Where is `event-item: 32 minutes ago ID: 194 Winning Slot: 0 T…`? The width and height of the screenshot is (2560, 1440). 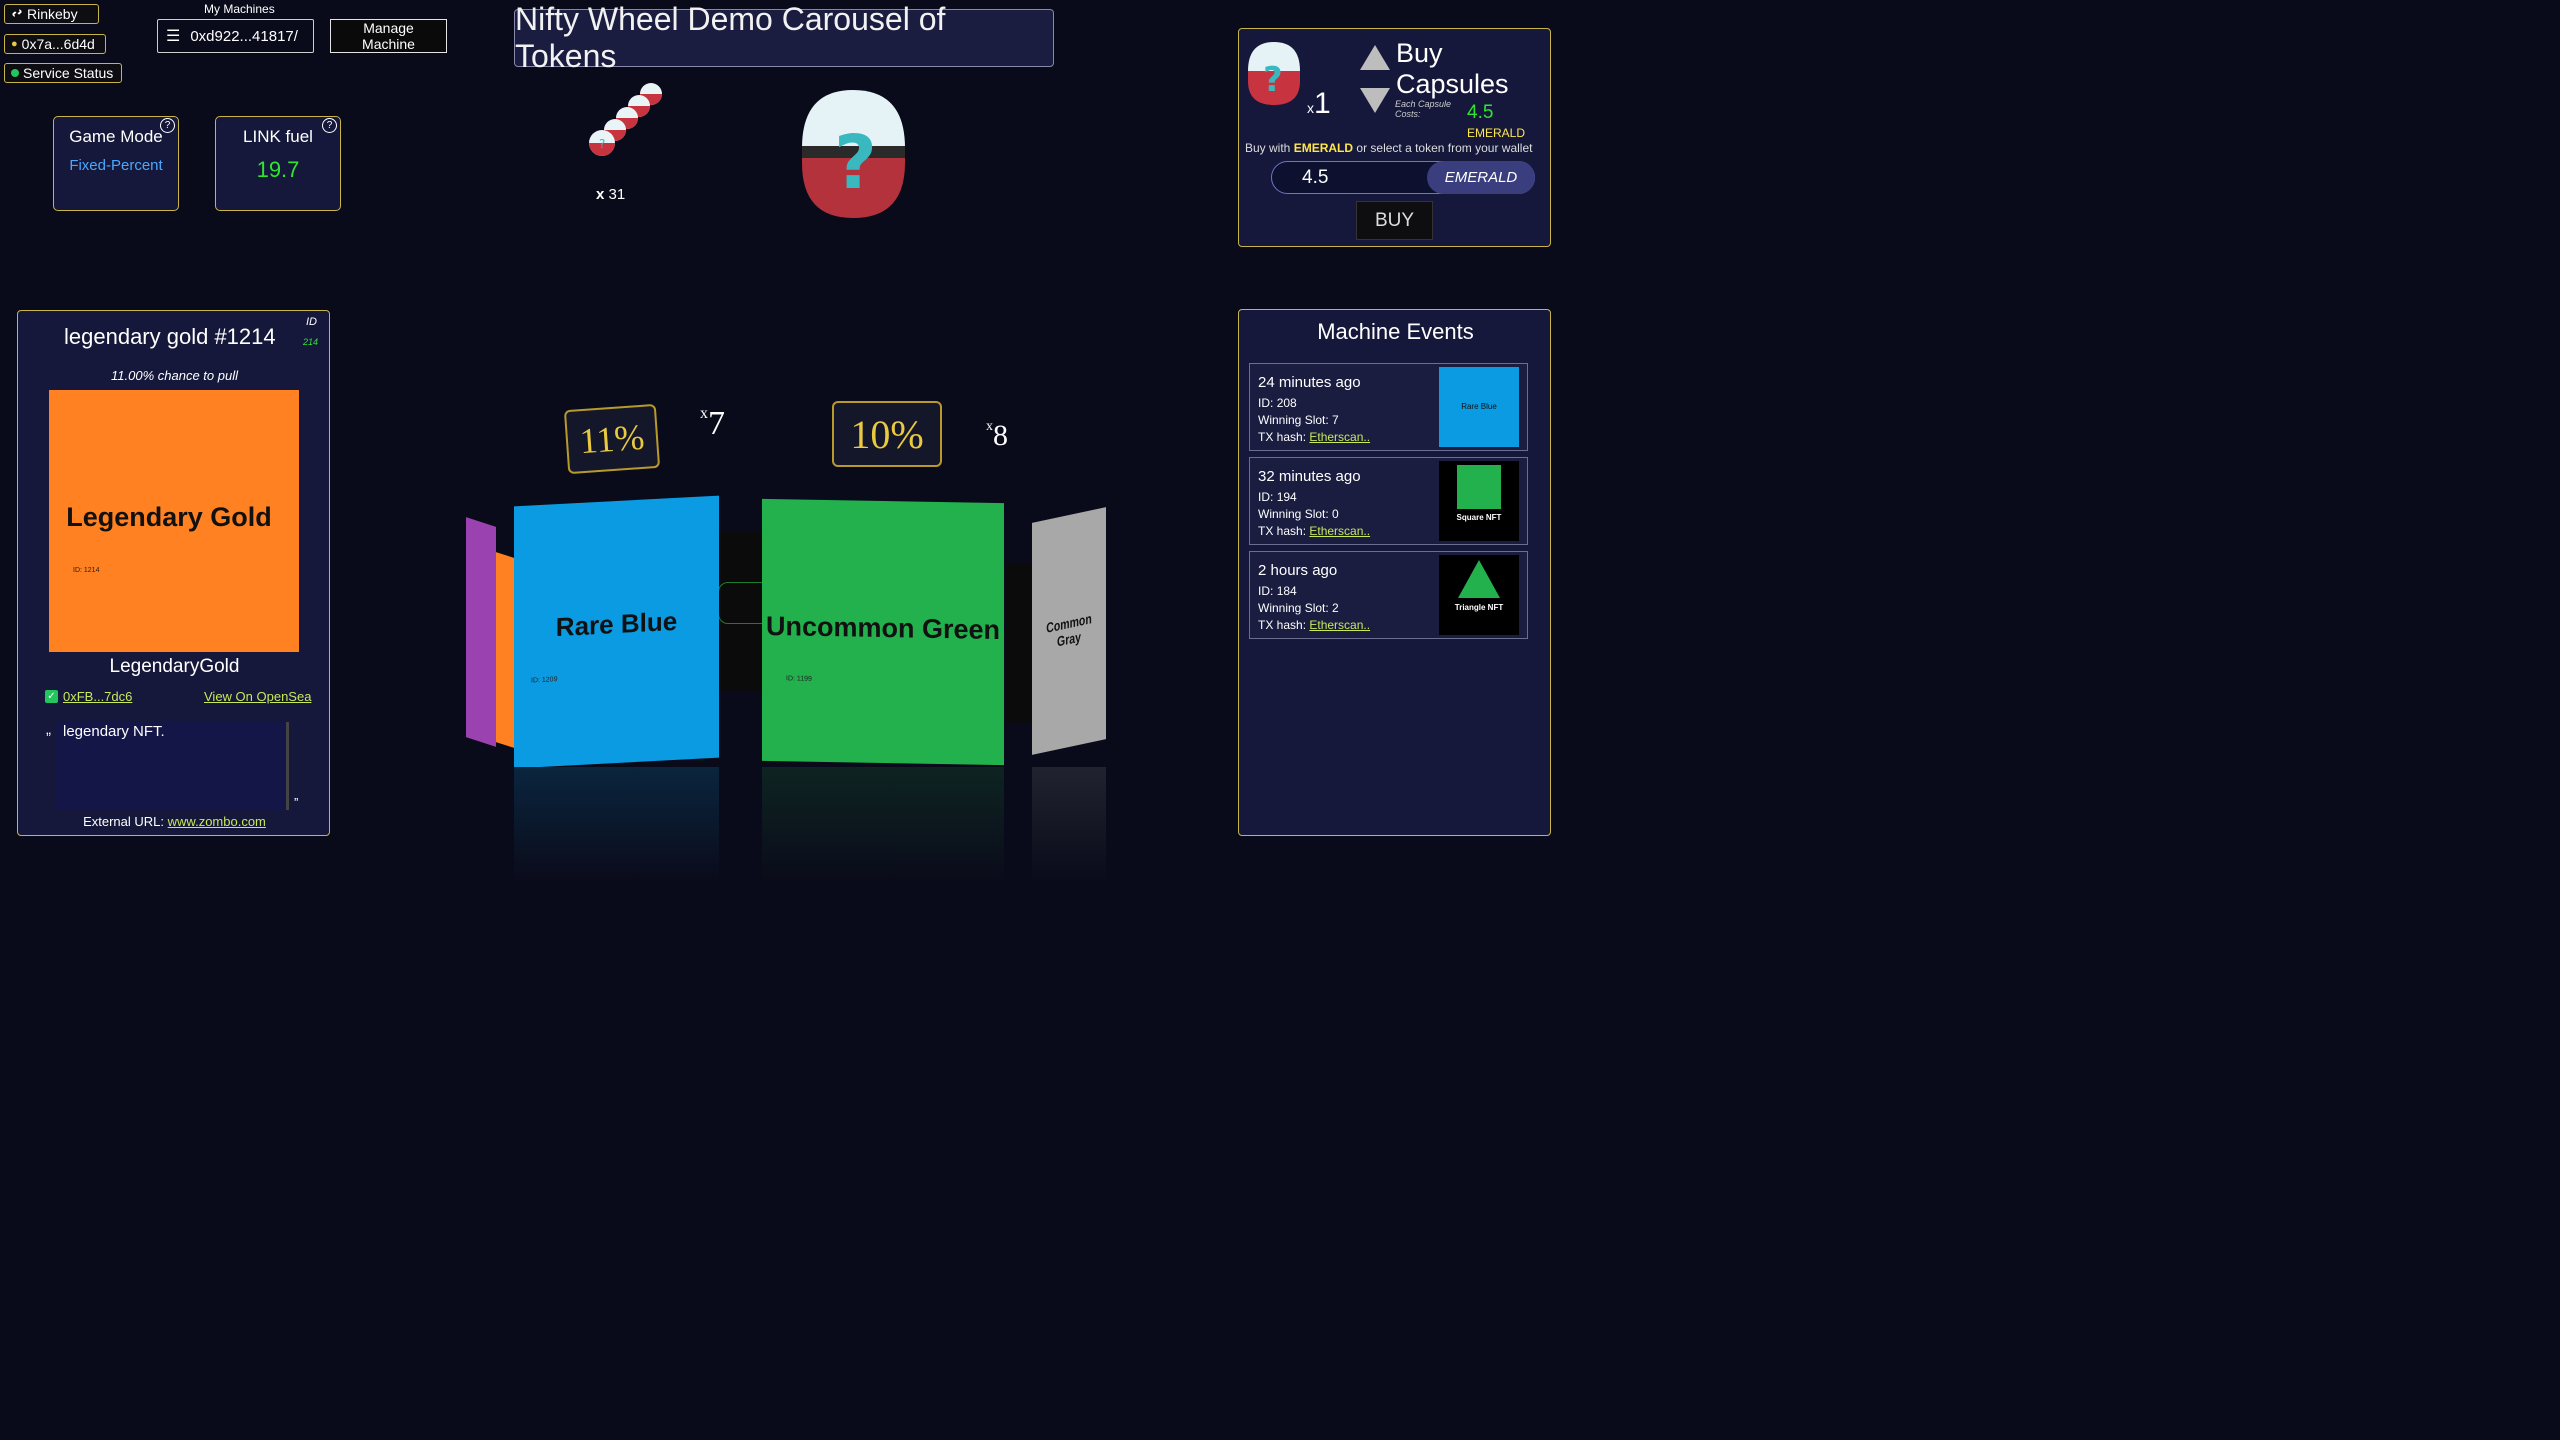
event-item: 32 minutes ago ID: 194 Winning Slot: 0 T… is located at coordinates (1388, 501).